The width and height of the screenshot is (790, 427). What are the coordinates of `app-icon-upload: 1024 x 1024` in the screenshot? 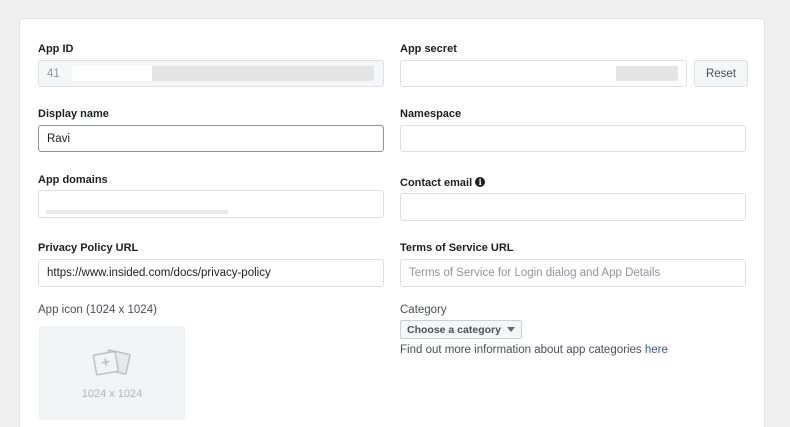 It's located at (112, 373).